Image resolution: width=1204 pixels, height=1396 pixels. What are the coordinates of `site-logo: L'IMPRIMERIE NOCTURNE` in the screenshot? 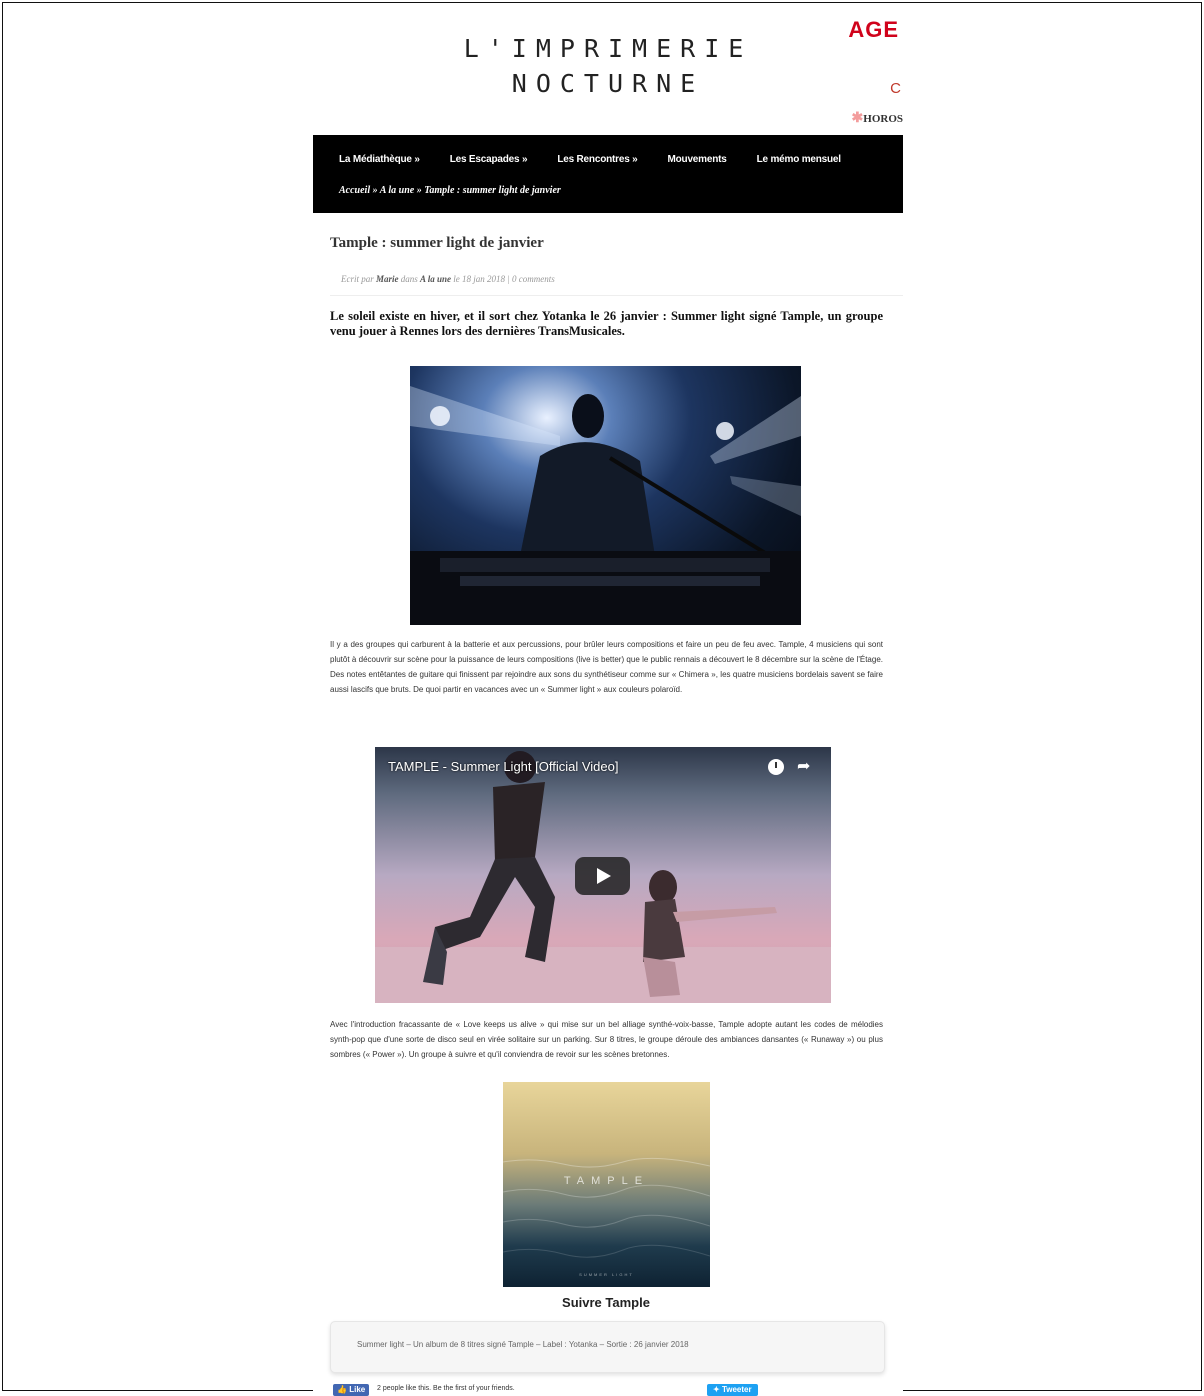 It's located at (608, 66).